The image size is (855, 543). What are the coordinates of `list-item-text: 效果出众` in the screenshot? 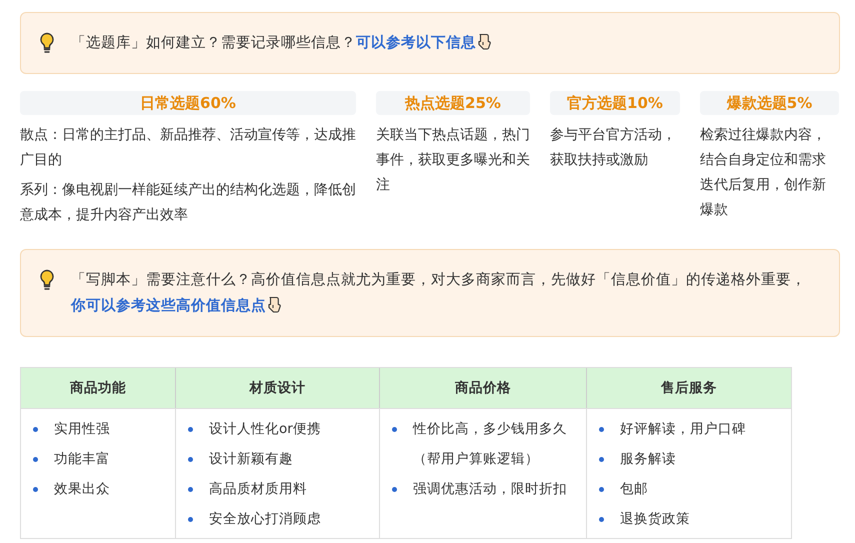 It's located at (82, 489).